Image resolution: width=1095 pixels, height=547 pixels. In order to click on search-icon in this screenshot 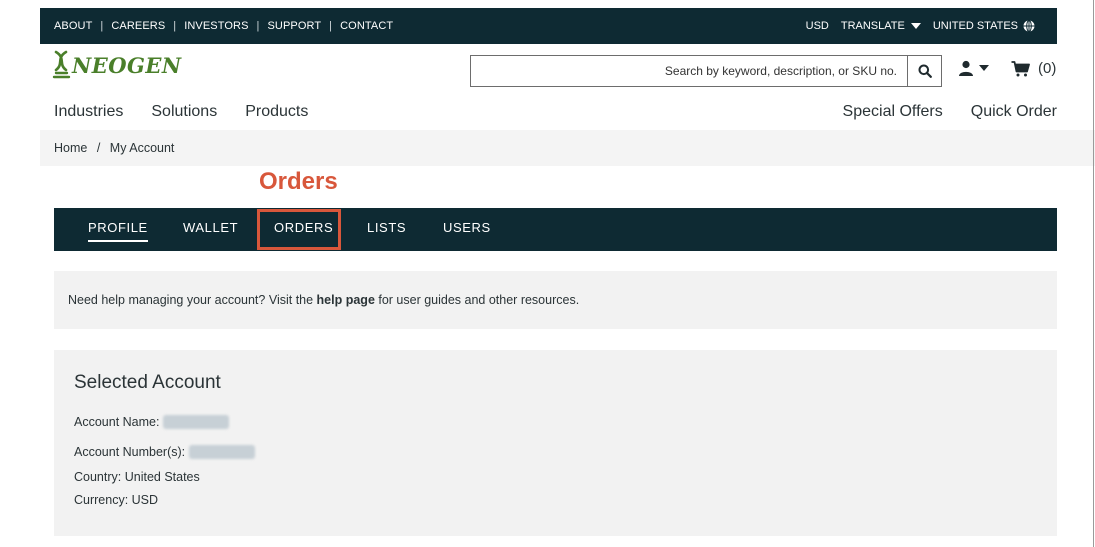, I will do `click(925, 71)`.